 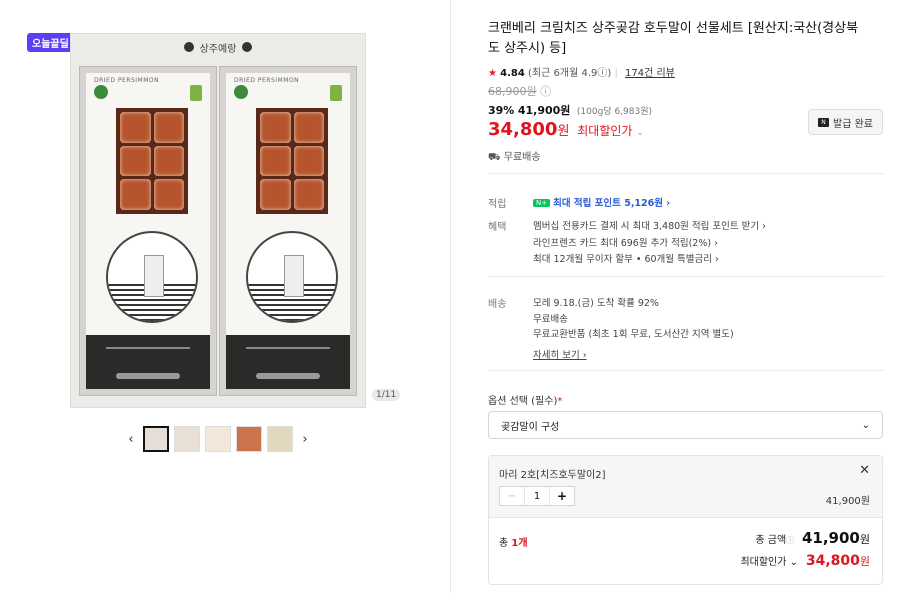 I want to click on rating-row: ★ 4.84 (최근 6개월 4.9ⓘ) | 174건 리뷰, so click(x=581, y=73).